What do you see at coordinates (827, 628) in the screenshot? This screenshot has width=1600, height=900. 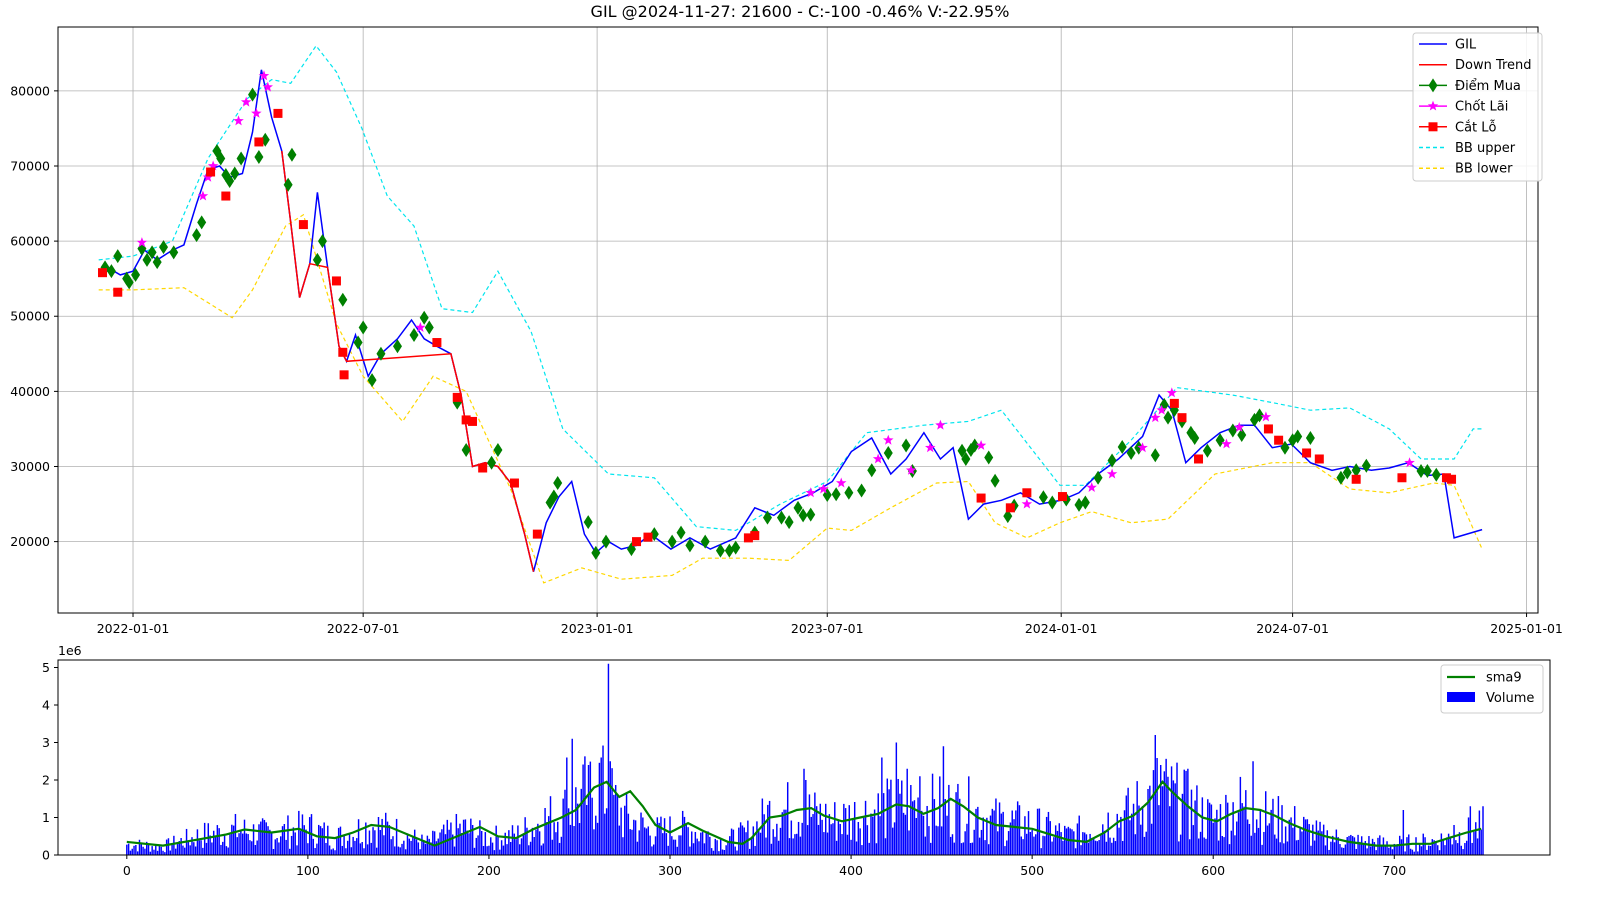 I see `x-tick-label: 2023-07-01` at bounding box center [827, 628].